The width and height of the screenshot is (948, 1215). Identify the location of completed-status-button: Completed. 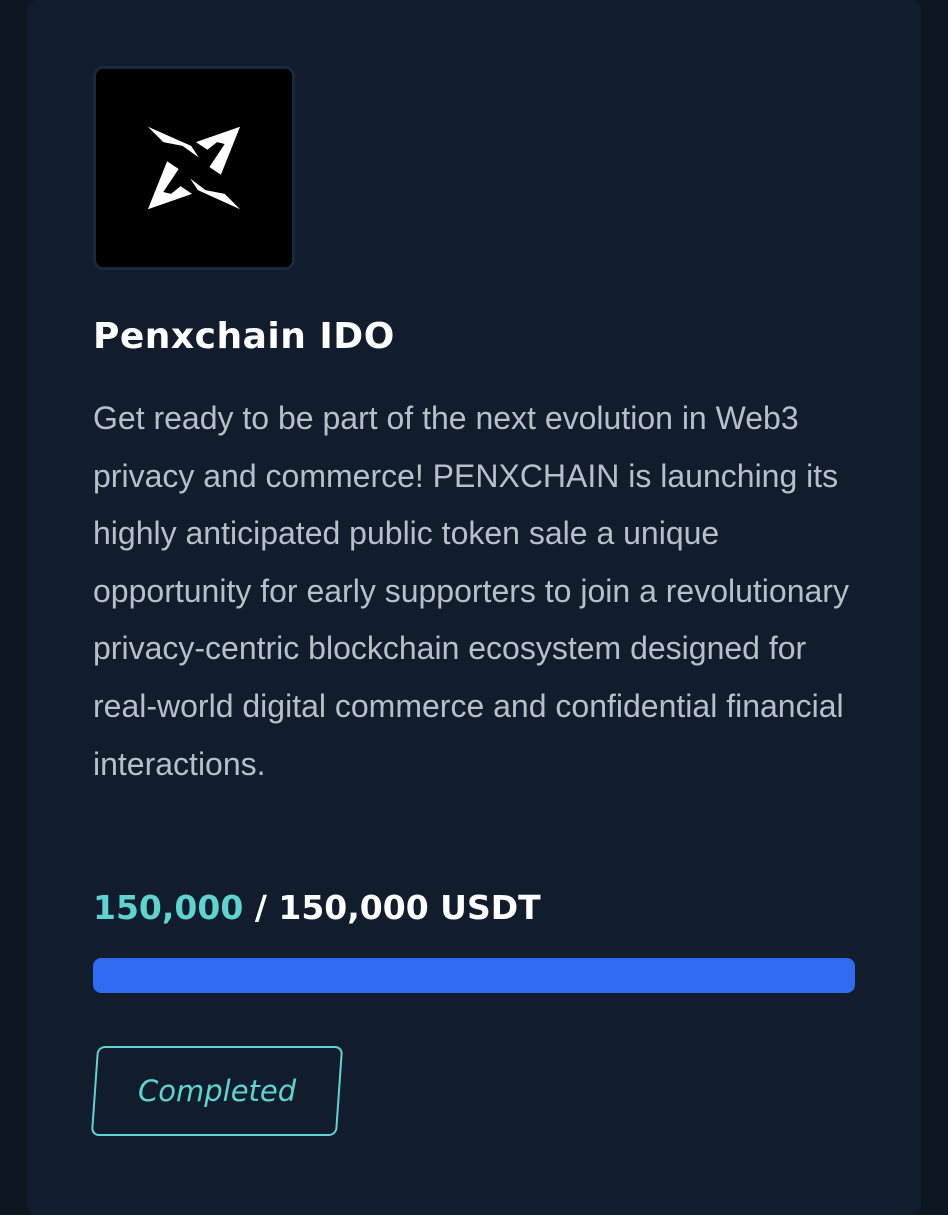
(217, 1091).